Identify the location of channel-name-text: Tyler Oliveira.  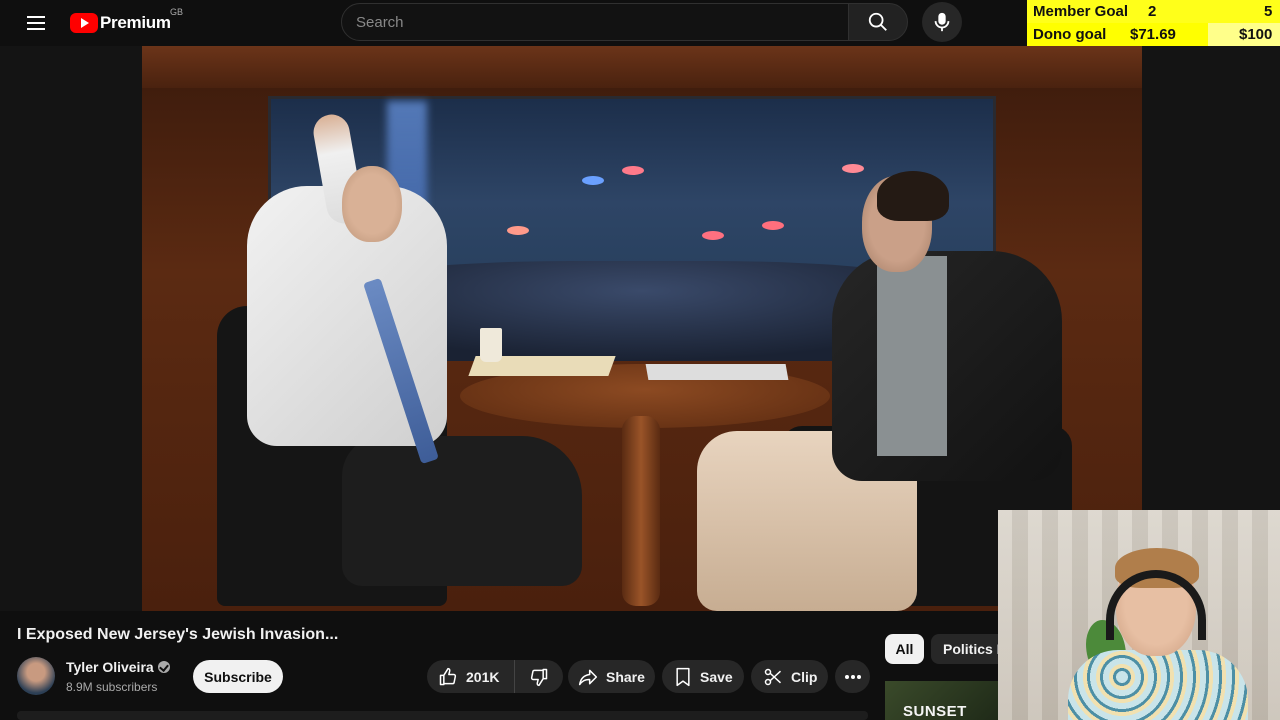
(110, 667).